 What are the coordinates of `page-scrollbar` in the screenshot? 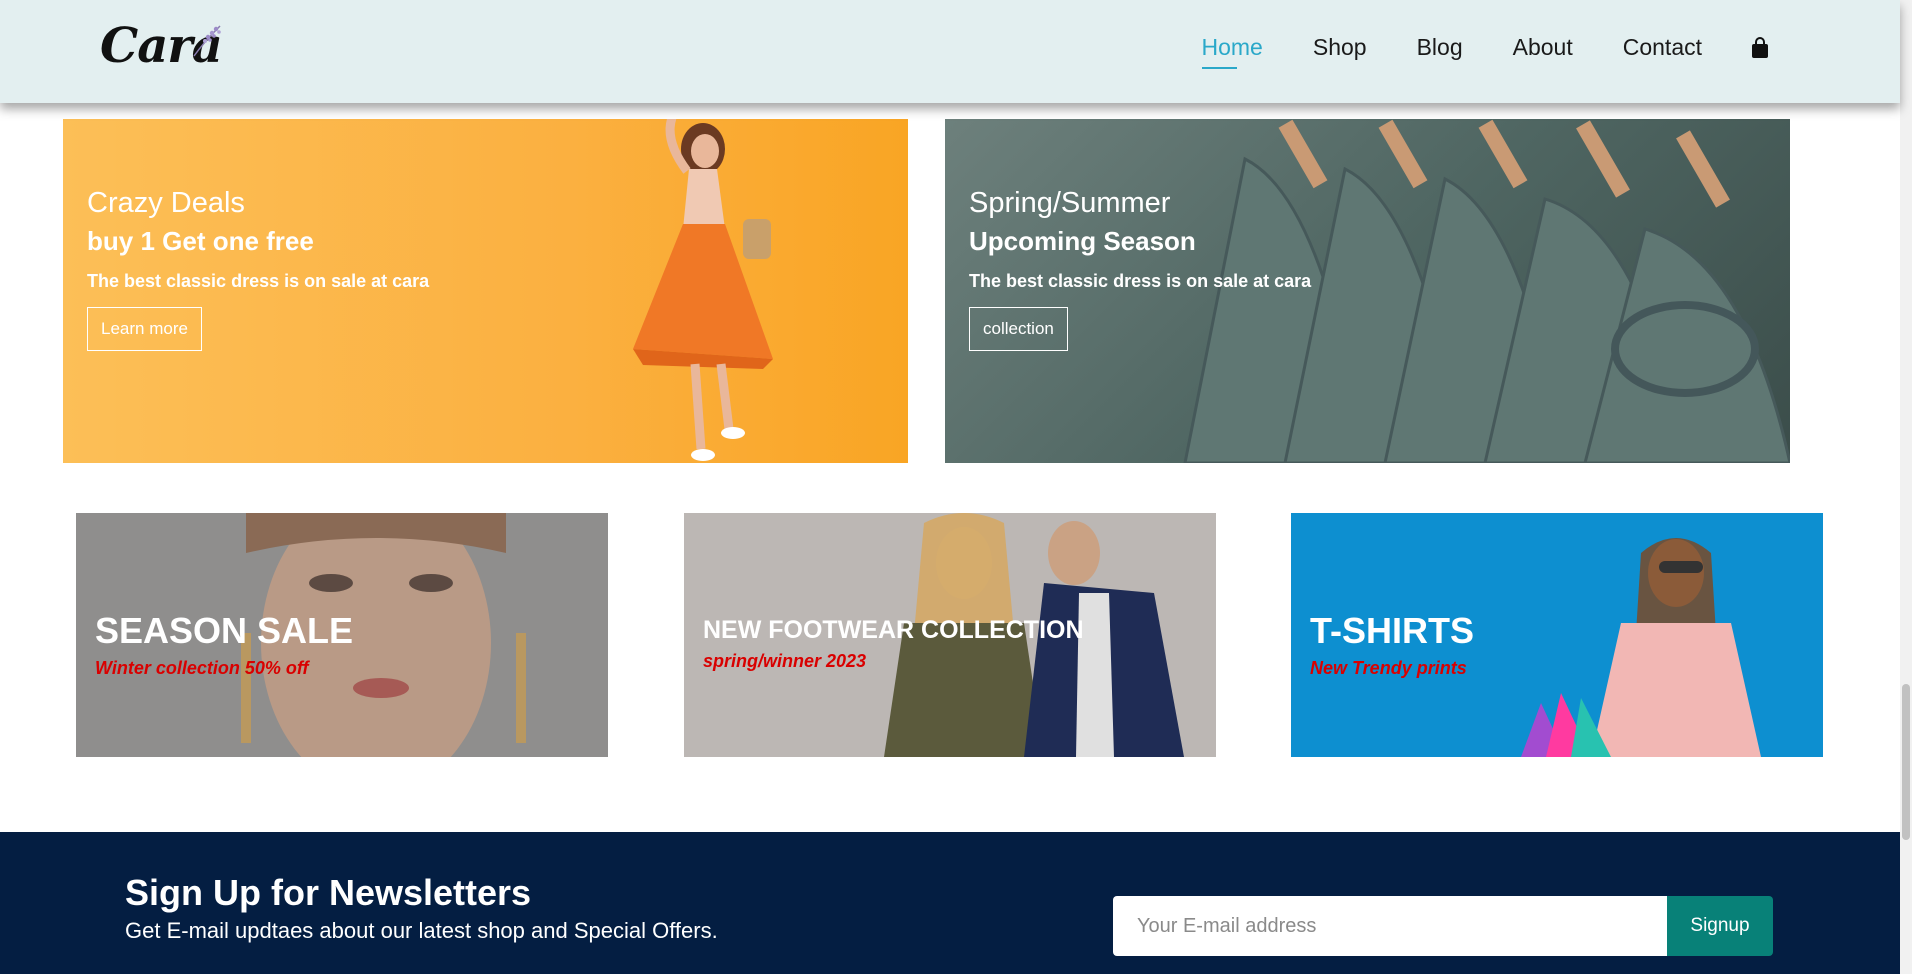 It's located at (1906, 487).